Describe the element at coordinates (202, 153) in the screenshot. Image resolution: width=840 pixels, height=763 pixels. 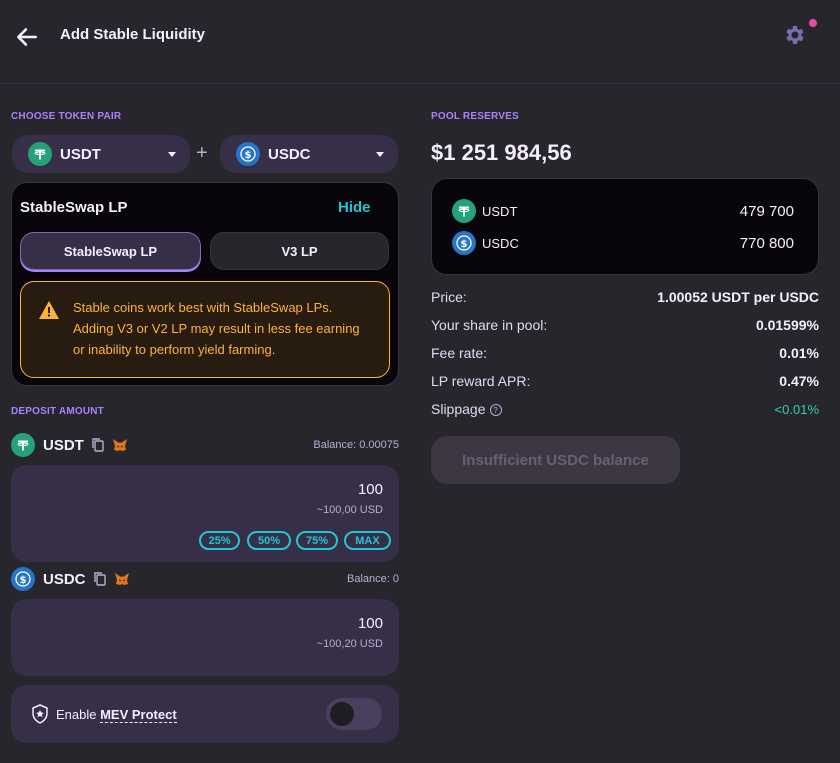
I see `plus-sign: +` at that location.